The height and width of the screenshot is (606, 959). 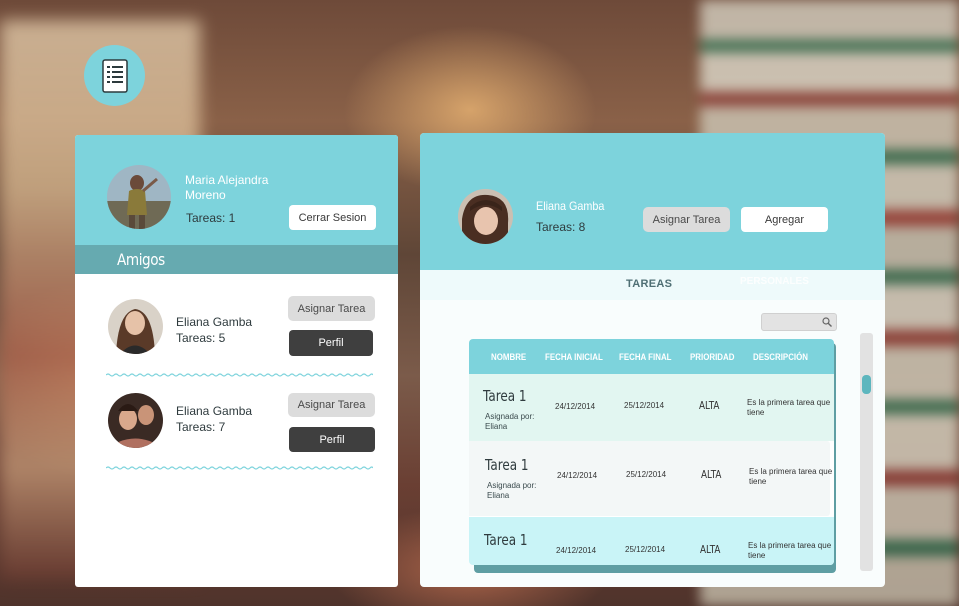 I want to click on logout-button: Cerrar Sesion, so click(x=332, y=217).